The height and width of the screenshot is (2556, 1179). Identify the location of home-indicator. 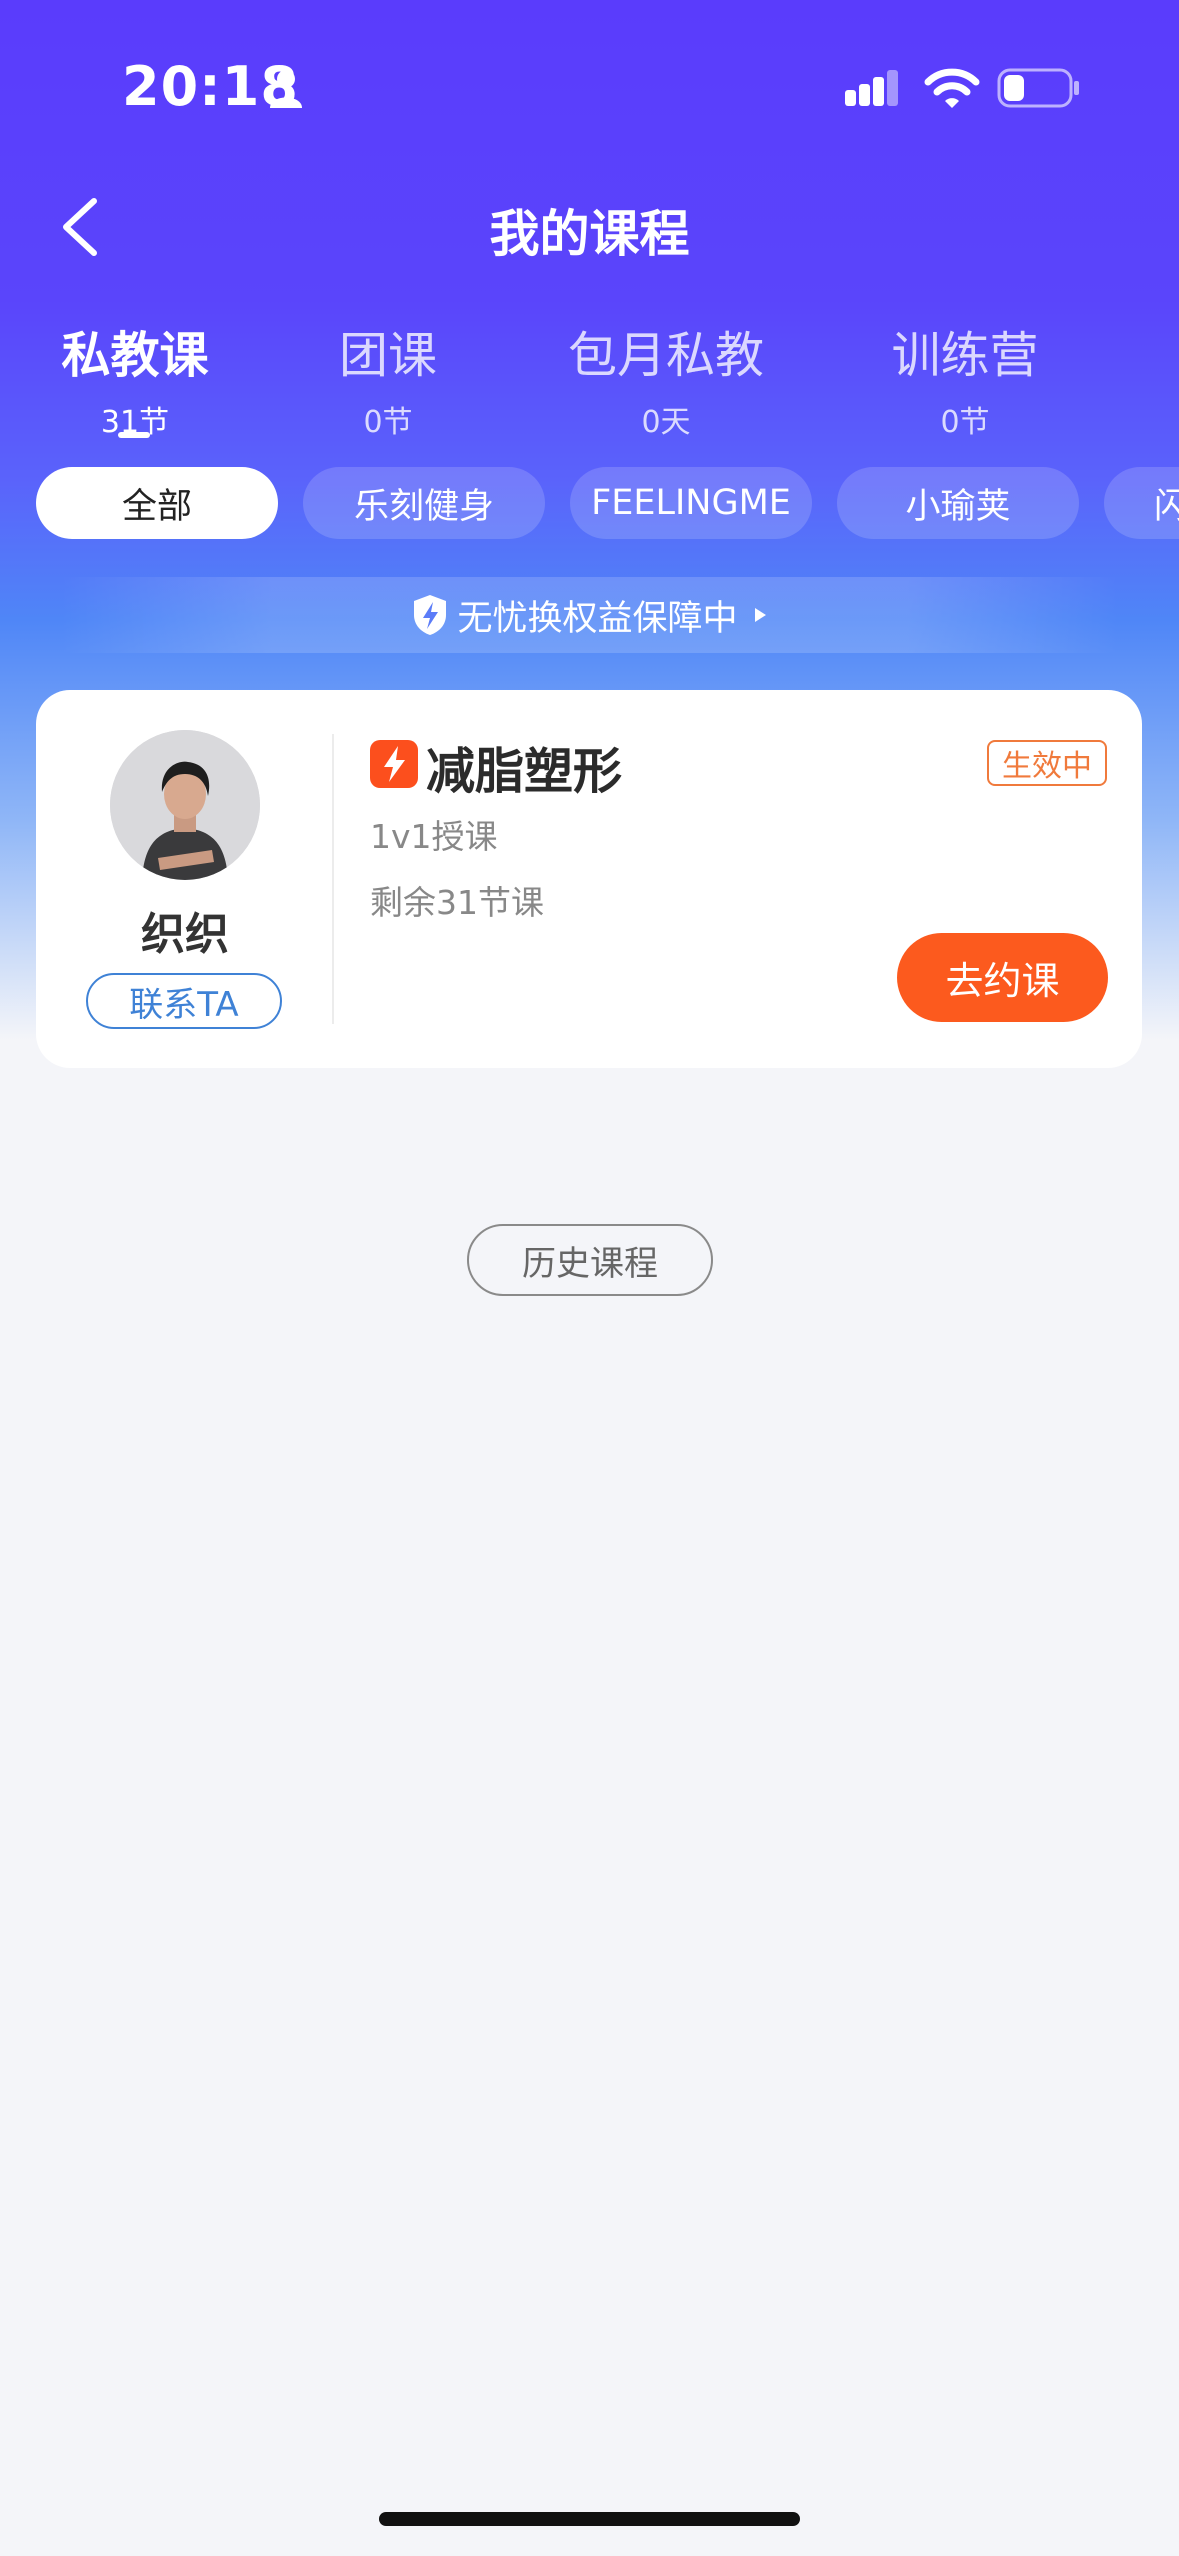
(589, 2519).